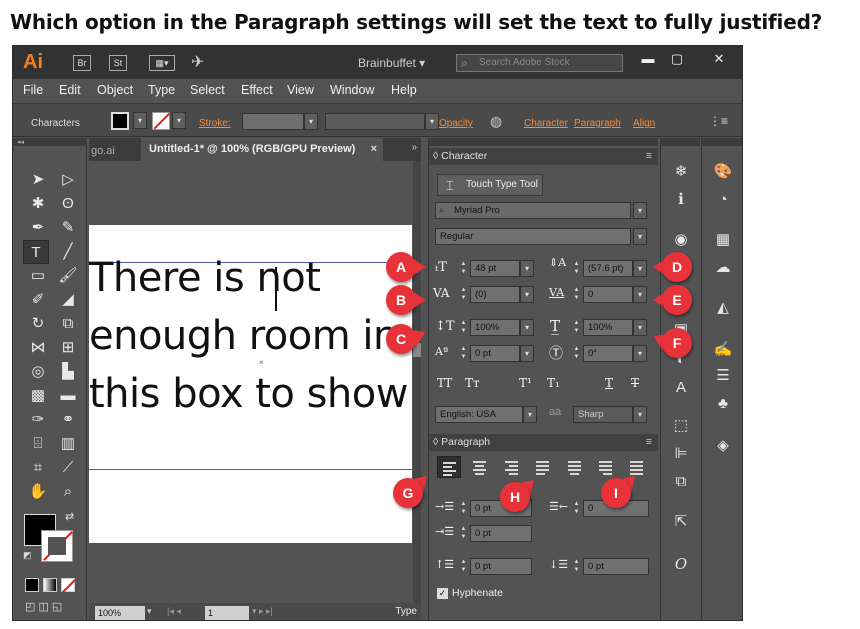  Describe the element at coordinates (43, 606) in the screenshot. I see `draw-mode-icon: ◰ ◫ ◱` at that location.